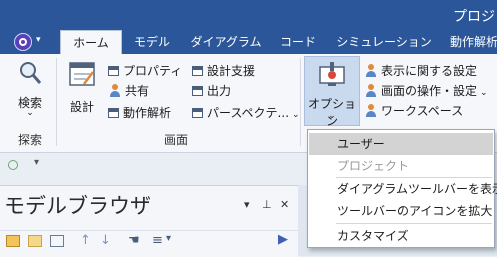  Describe the element at coordinates (29, 140) in the screenshot. I see `group-label-explore: 探索` at that location.